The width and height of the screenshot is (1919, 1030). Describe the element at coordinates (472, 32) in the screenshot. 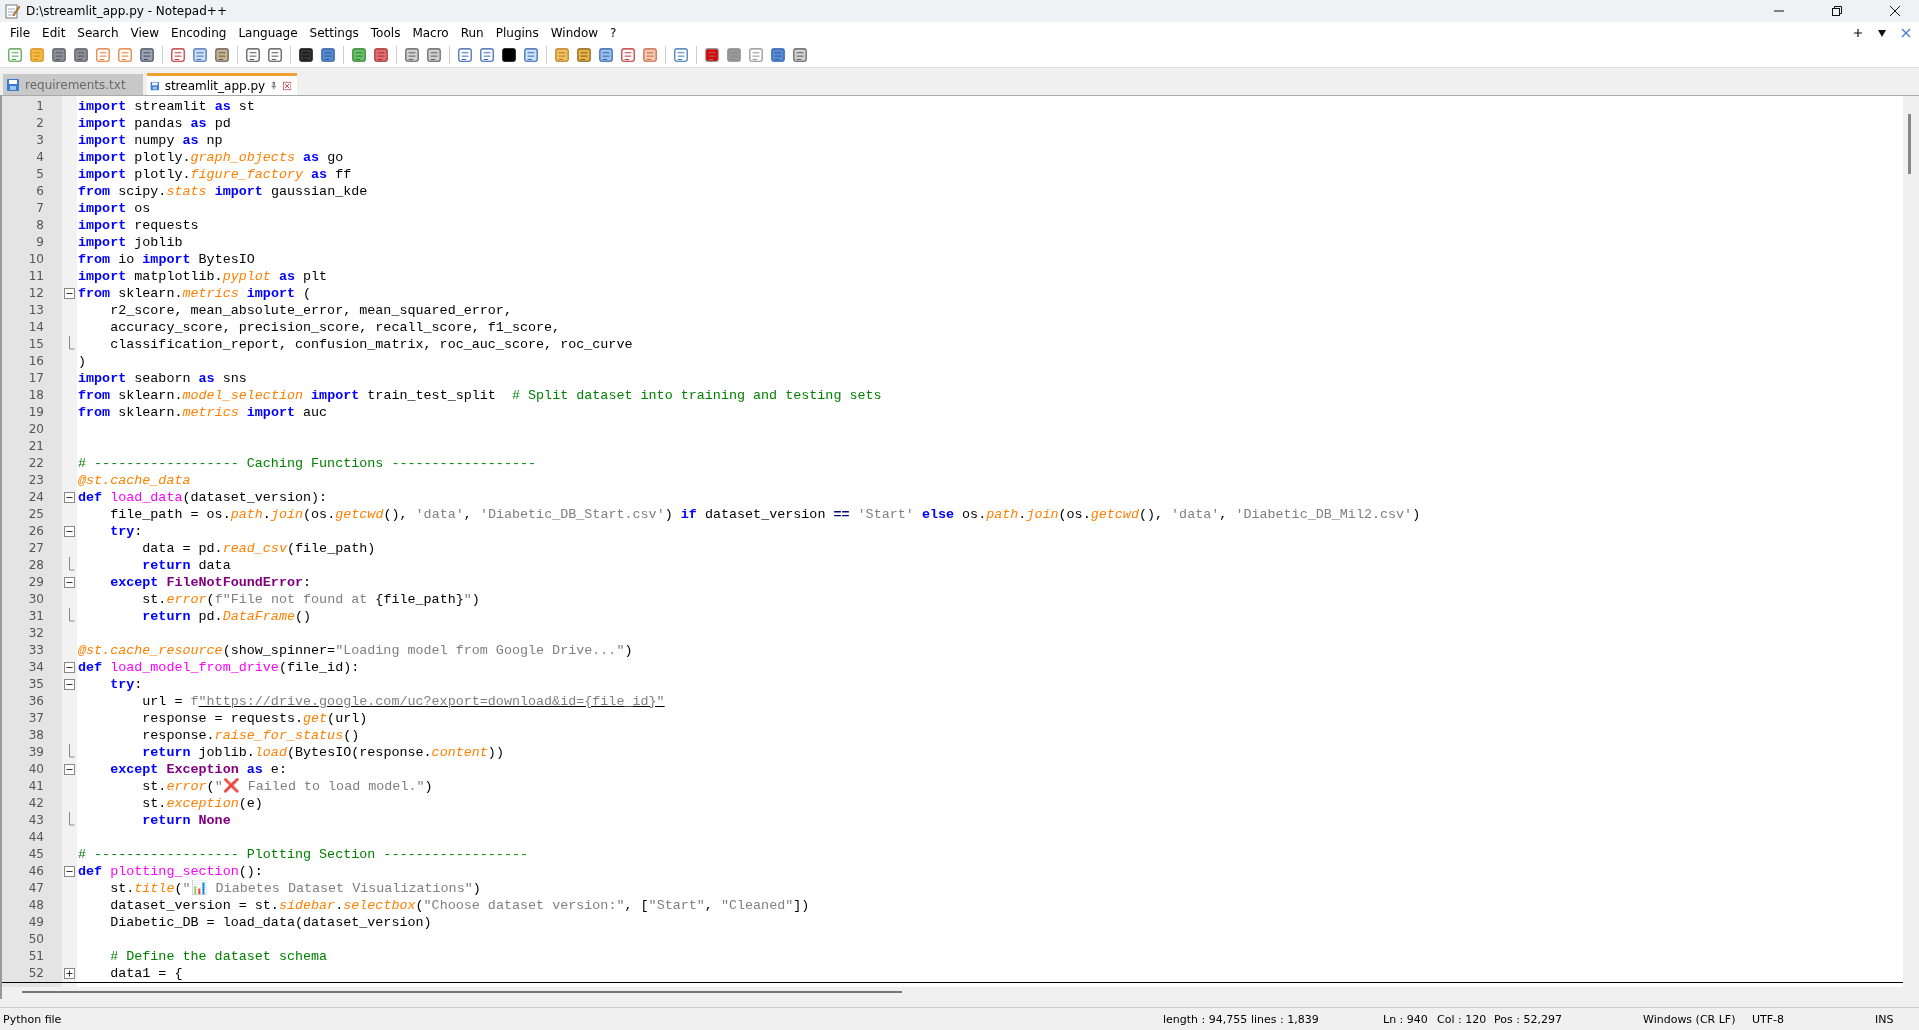

I see `menu-item: Run` at that location.